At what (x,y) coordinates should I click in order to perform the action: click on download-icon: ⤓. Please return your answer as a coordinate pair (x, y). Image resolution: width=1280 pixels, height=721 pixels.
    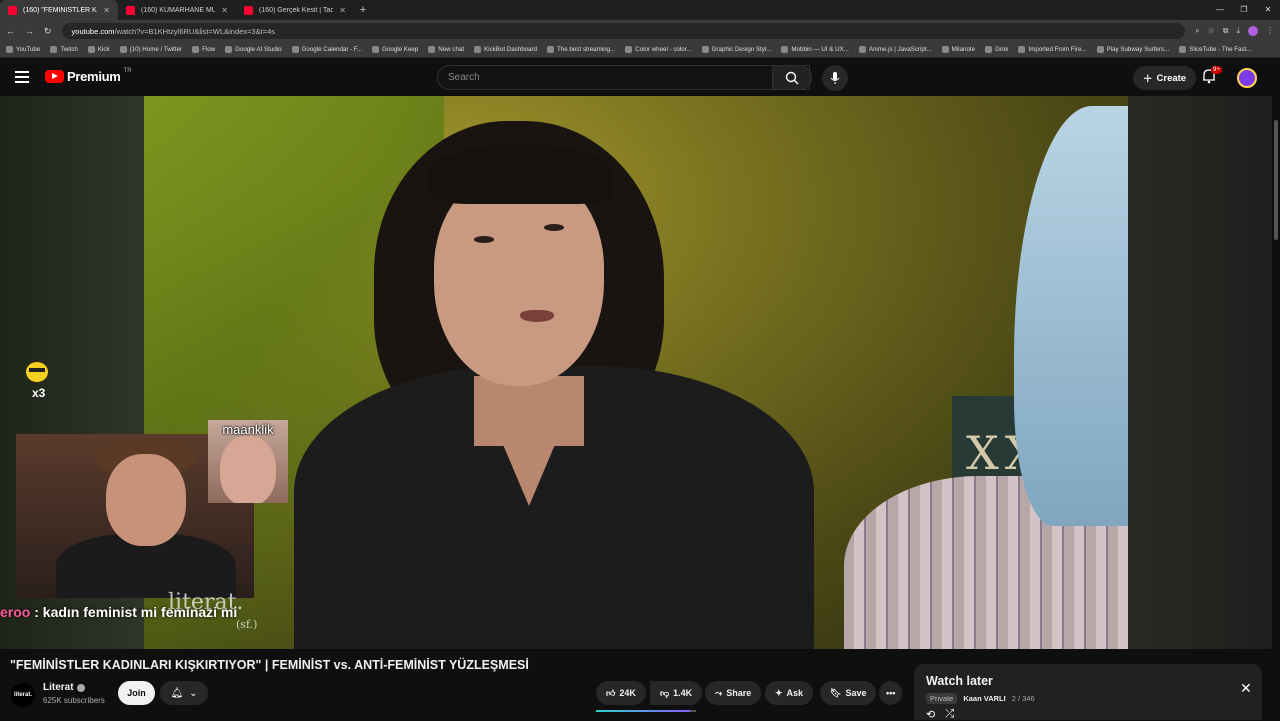
    Looking at the image, I should click on (1238, 31).